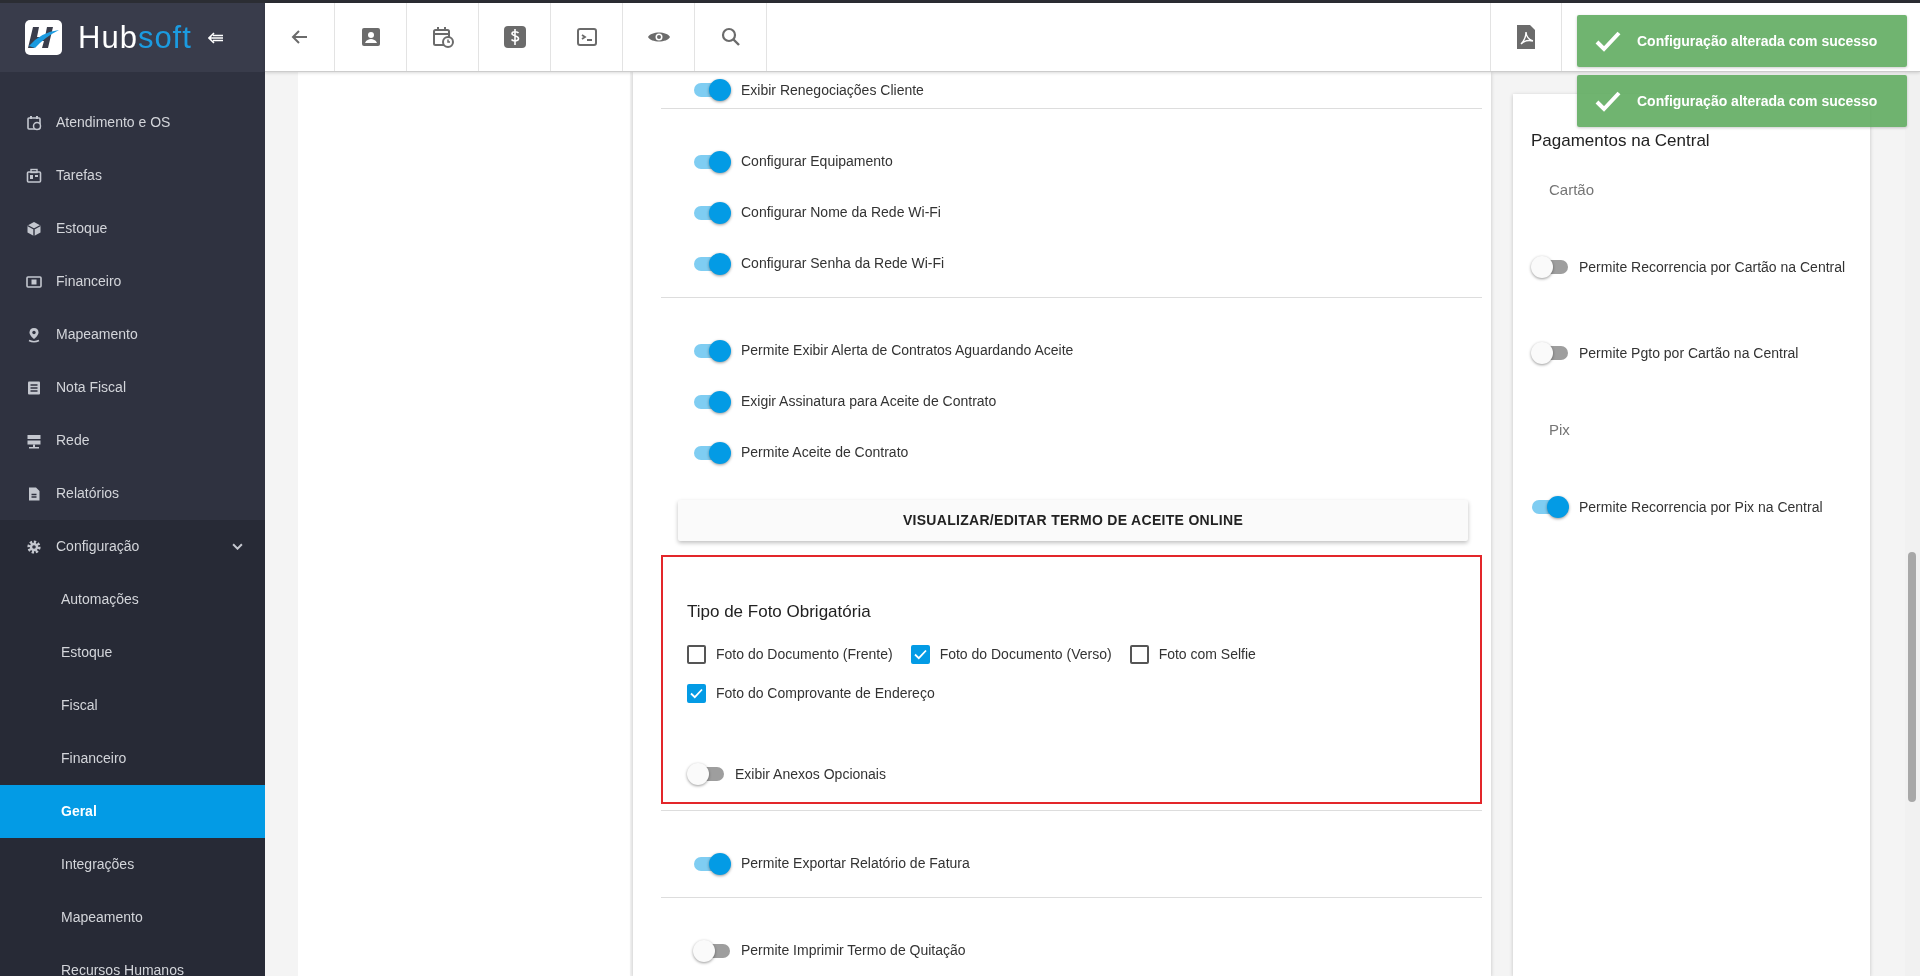  I want to click on calendar-icon, so click(34, 122).